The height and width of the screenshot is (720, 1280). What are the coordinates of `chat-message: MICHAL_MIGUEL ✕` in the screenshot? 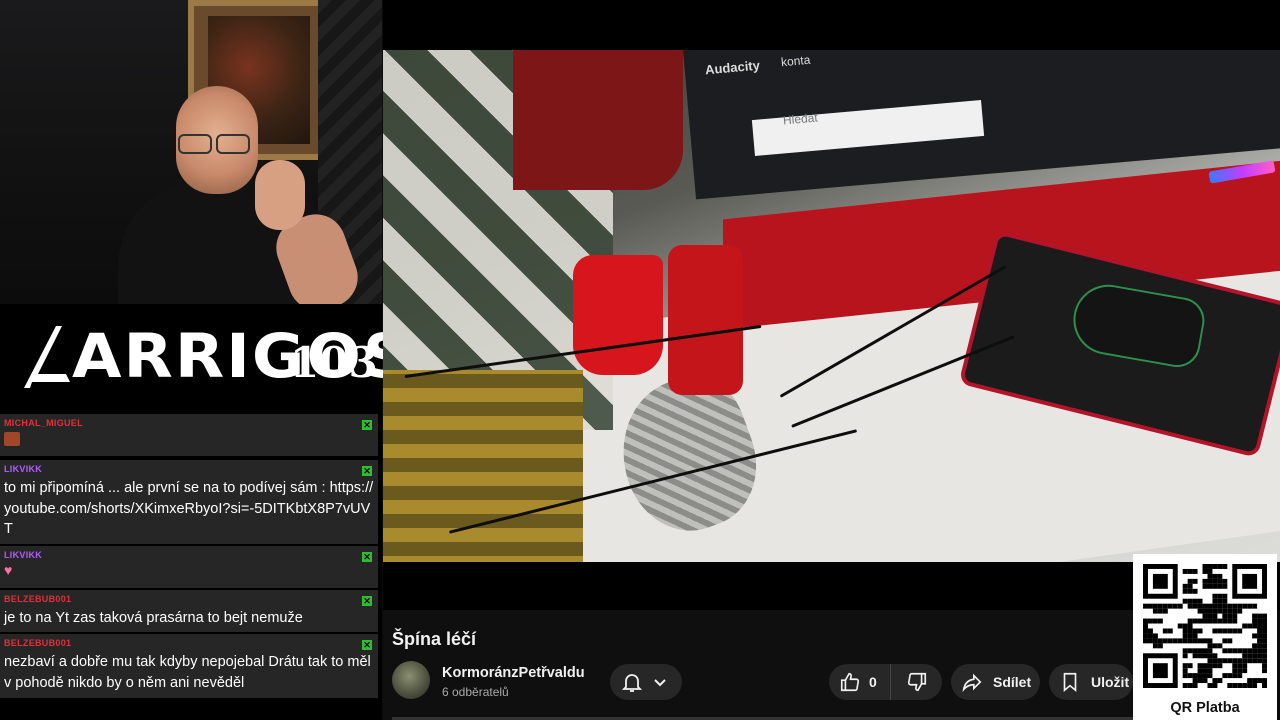 It's located at (189, 434).